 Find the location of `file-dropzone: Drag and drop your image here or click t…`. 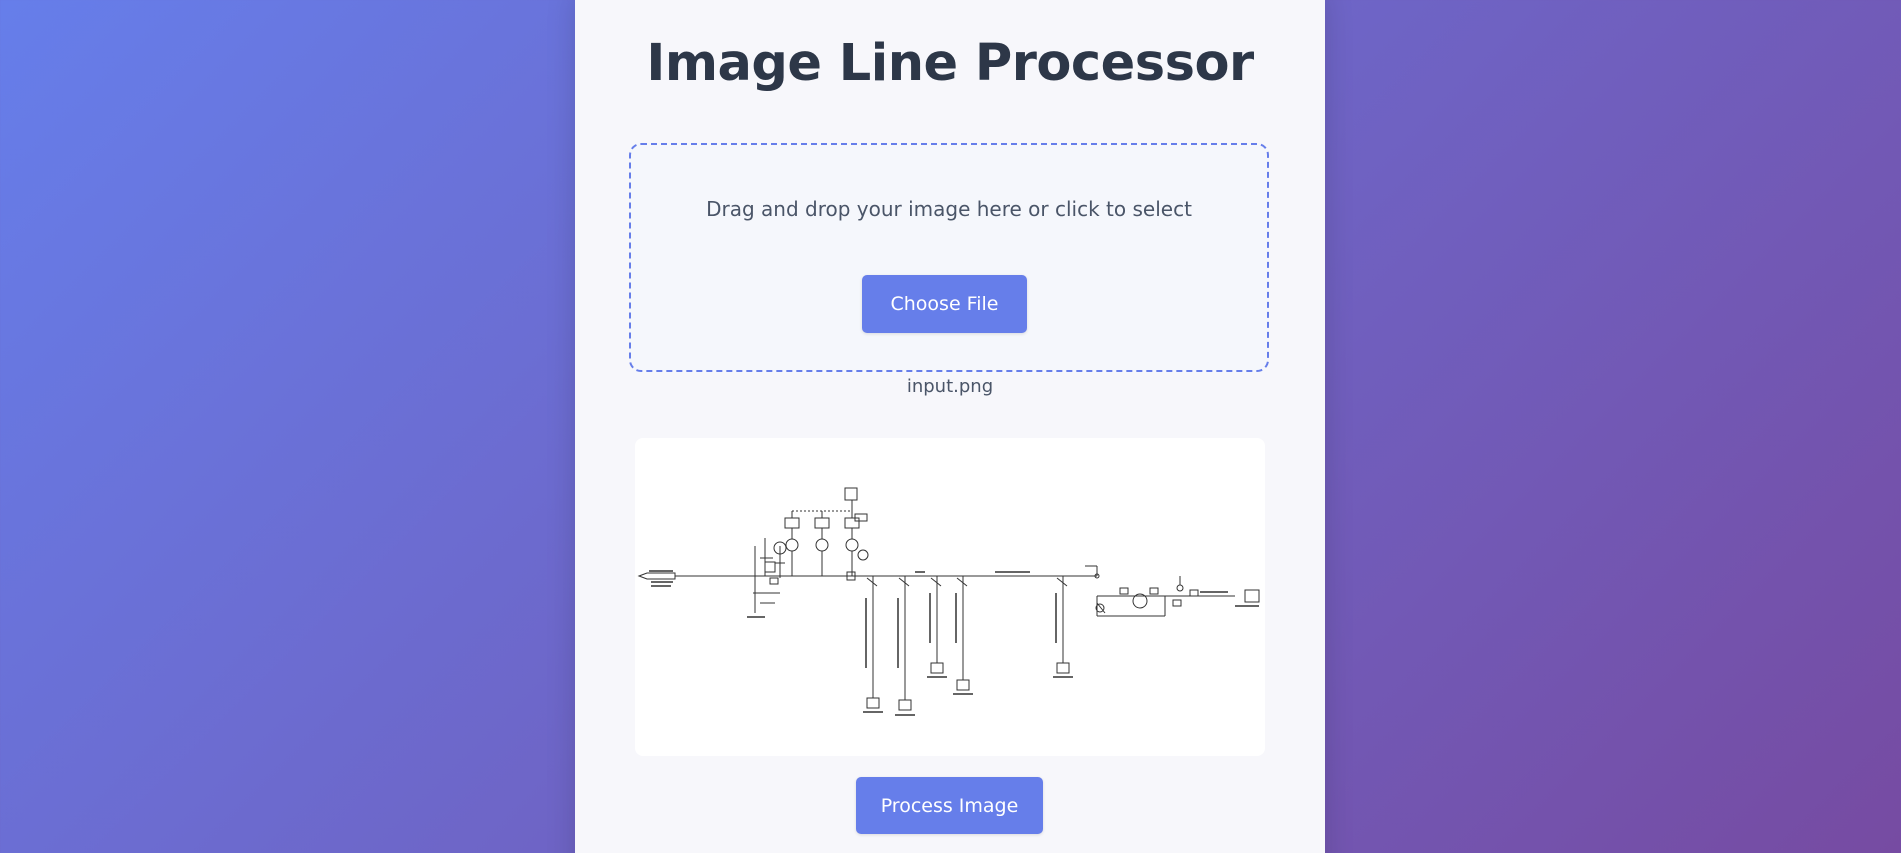

file-dropzone: Drag and drop your image here or click t… is located at coordinates (949, 257).